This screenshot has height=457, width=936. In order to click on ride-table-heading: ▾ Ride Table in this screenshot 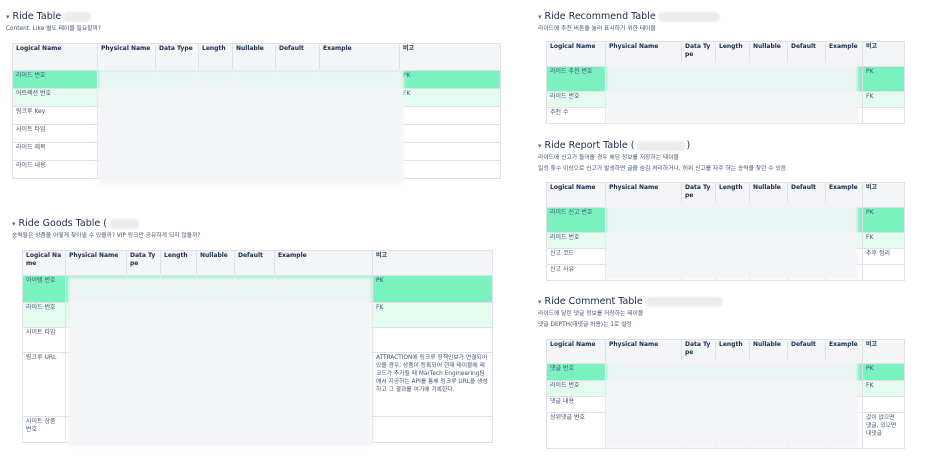, I will do `click(253, 16)`.